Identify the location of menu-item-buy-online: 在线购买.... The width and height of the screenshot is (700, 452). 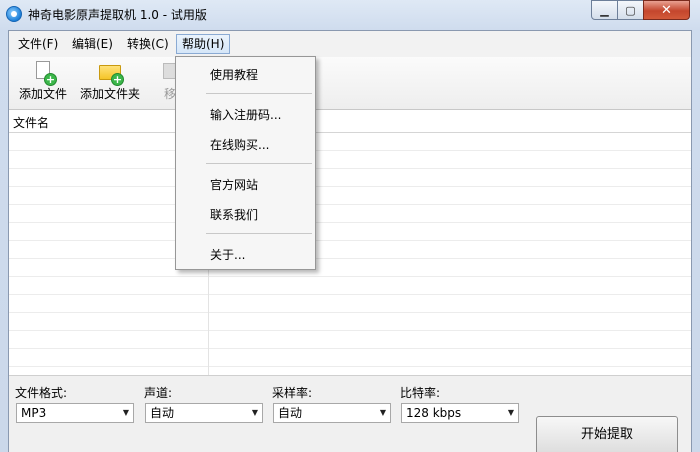
(239, 144).